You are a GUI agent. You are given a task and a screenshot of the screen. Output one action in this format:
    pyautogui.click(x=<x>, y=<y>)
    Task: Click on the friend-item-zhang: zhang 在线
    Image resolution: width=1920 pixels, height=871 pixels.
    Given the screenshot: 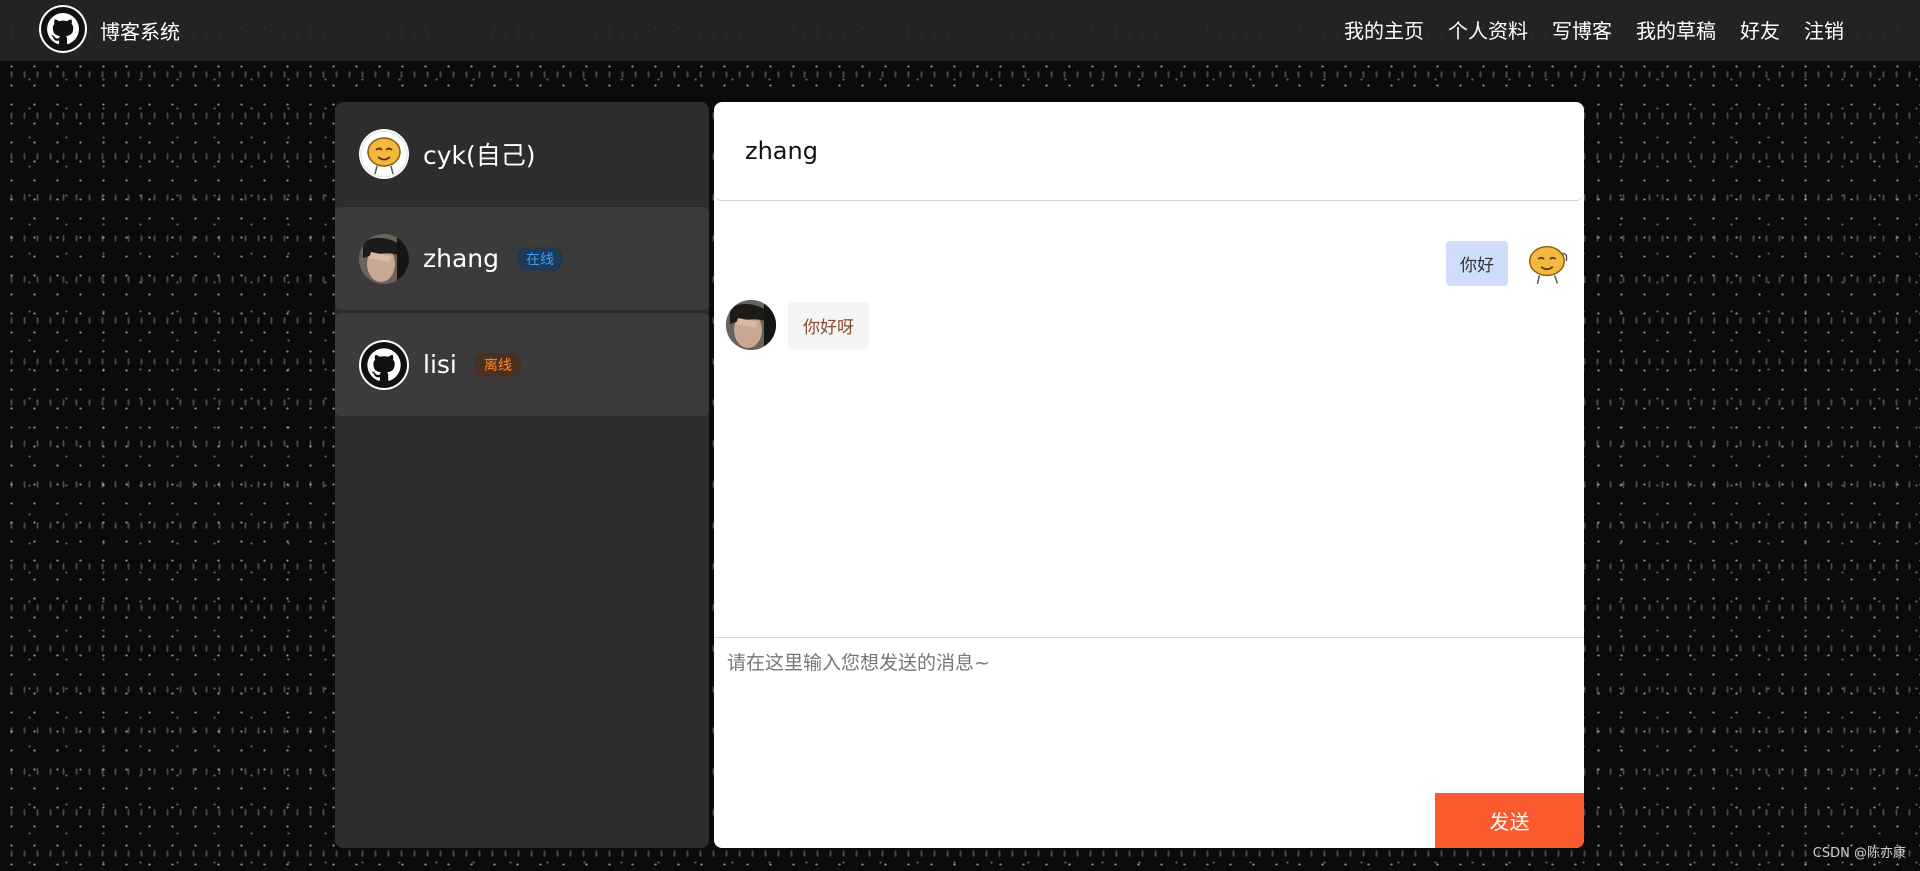 What is the action you would take?
    pyautogui.click(x=522, y=258)
    